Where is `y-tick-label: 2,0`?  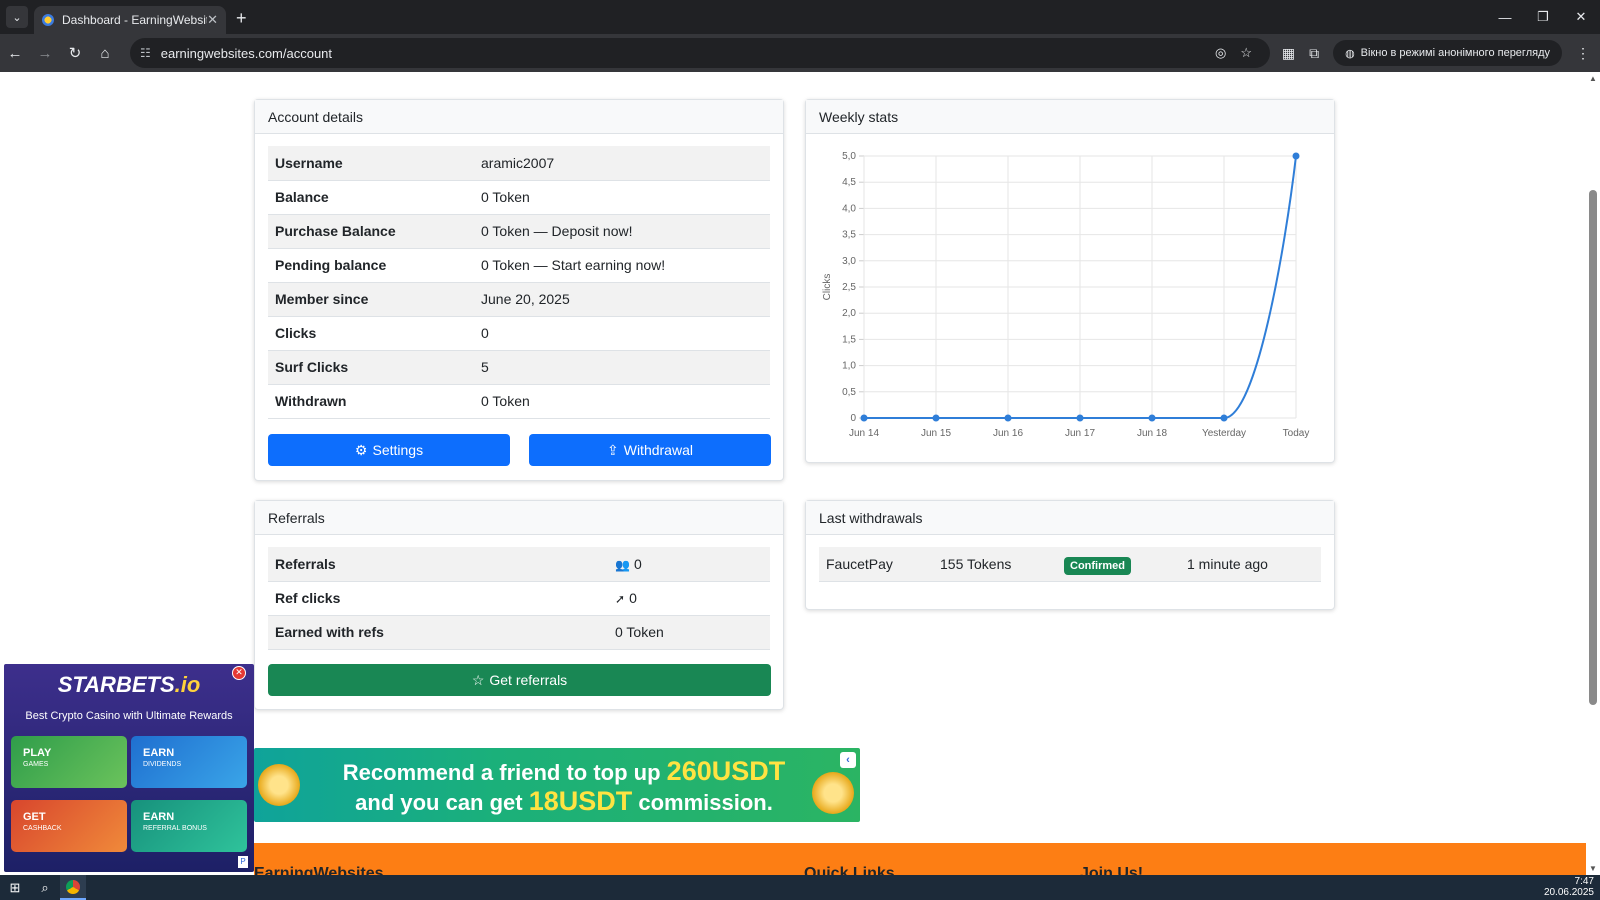 y-tick-label: 2,0 is located at coordinates (849, 313).